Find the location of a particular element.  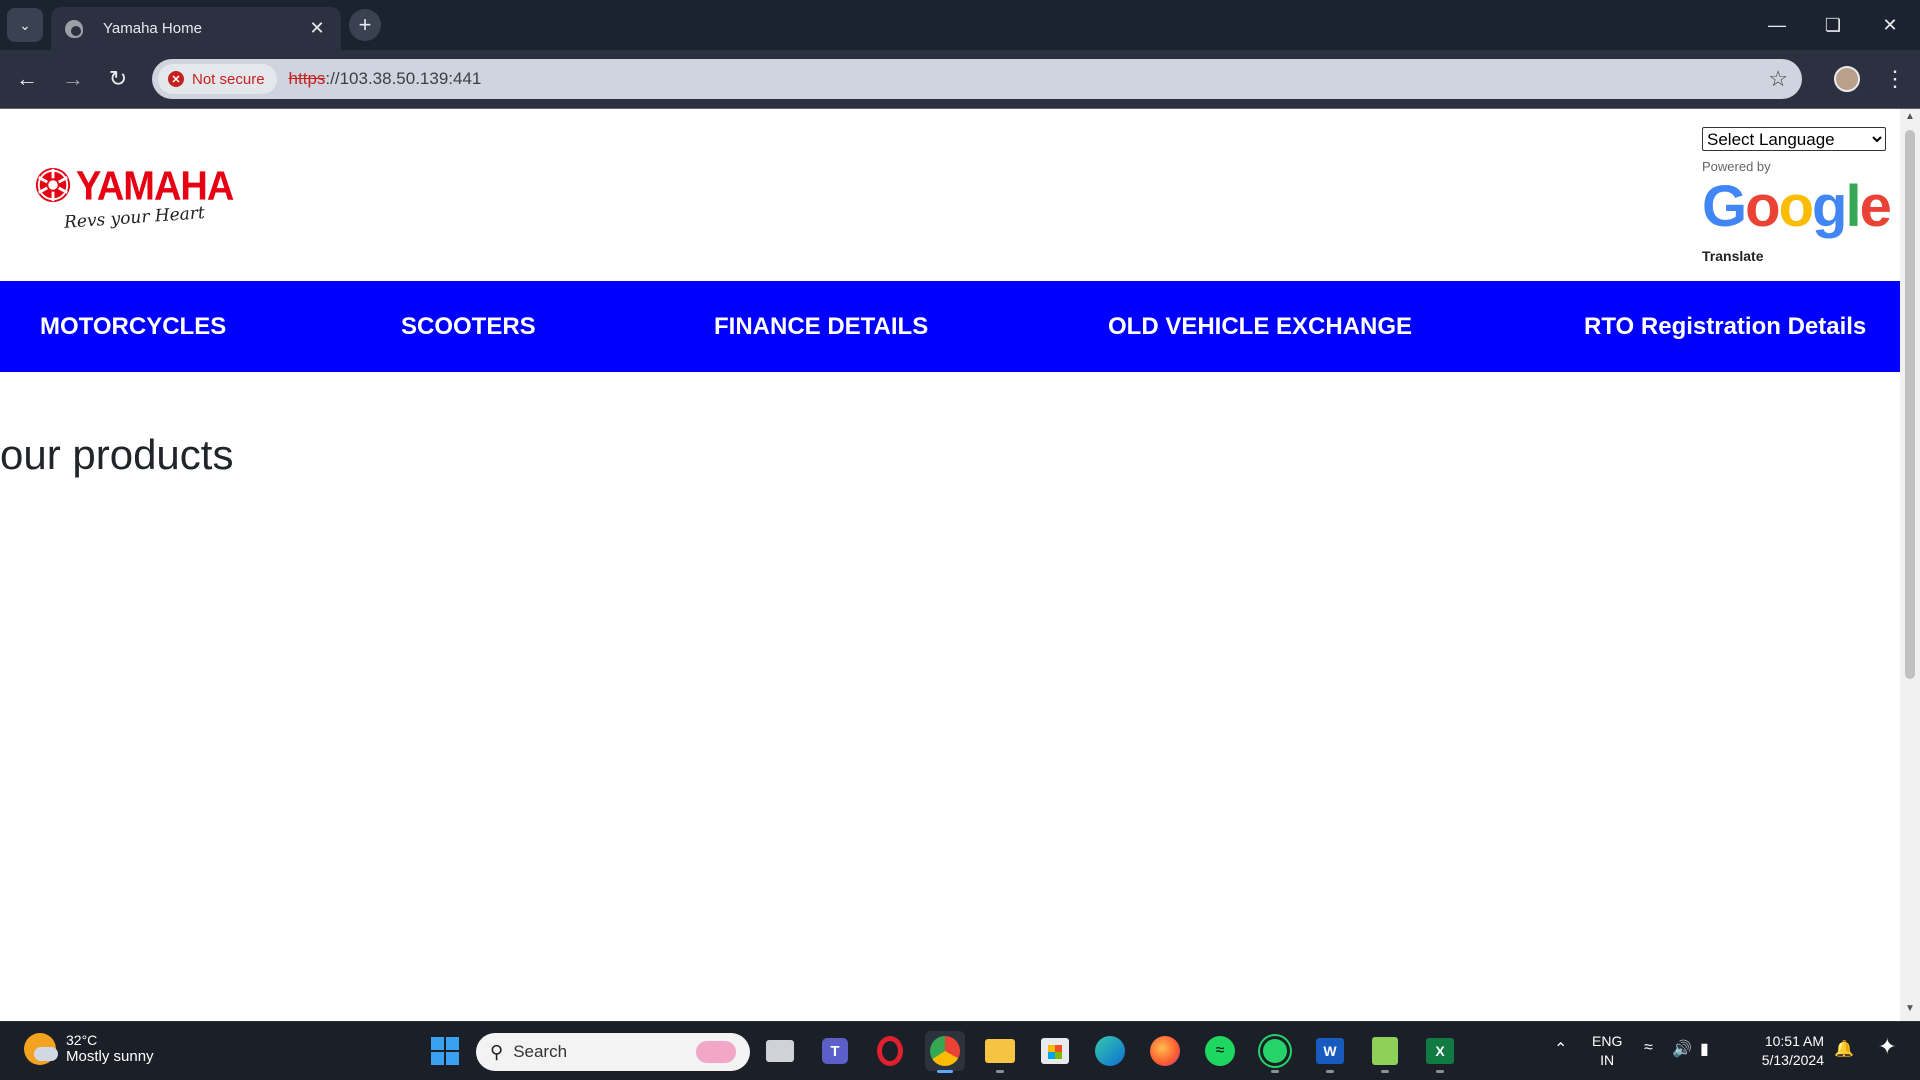

back-arrow-icon: ← is located at coordinates (27, 78).